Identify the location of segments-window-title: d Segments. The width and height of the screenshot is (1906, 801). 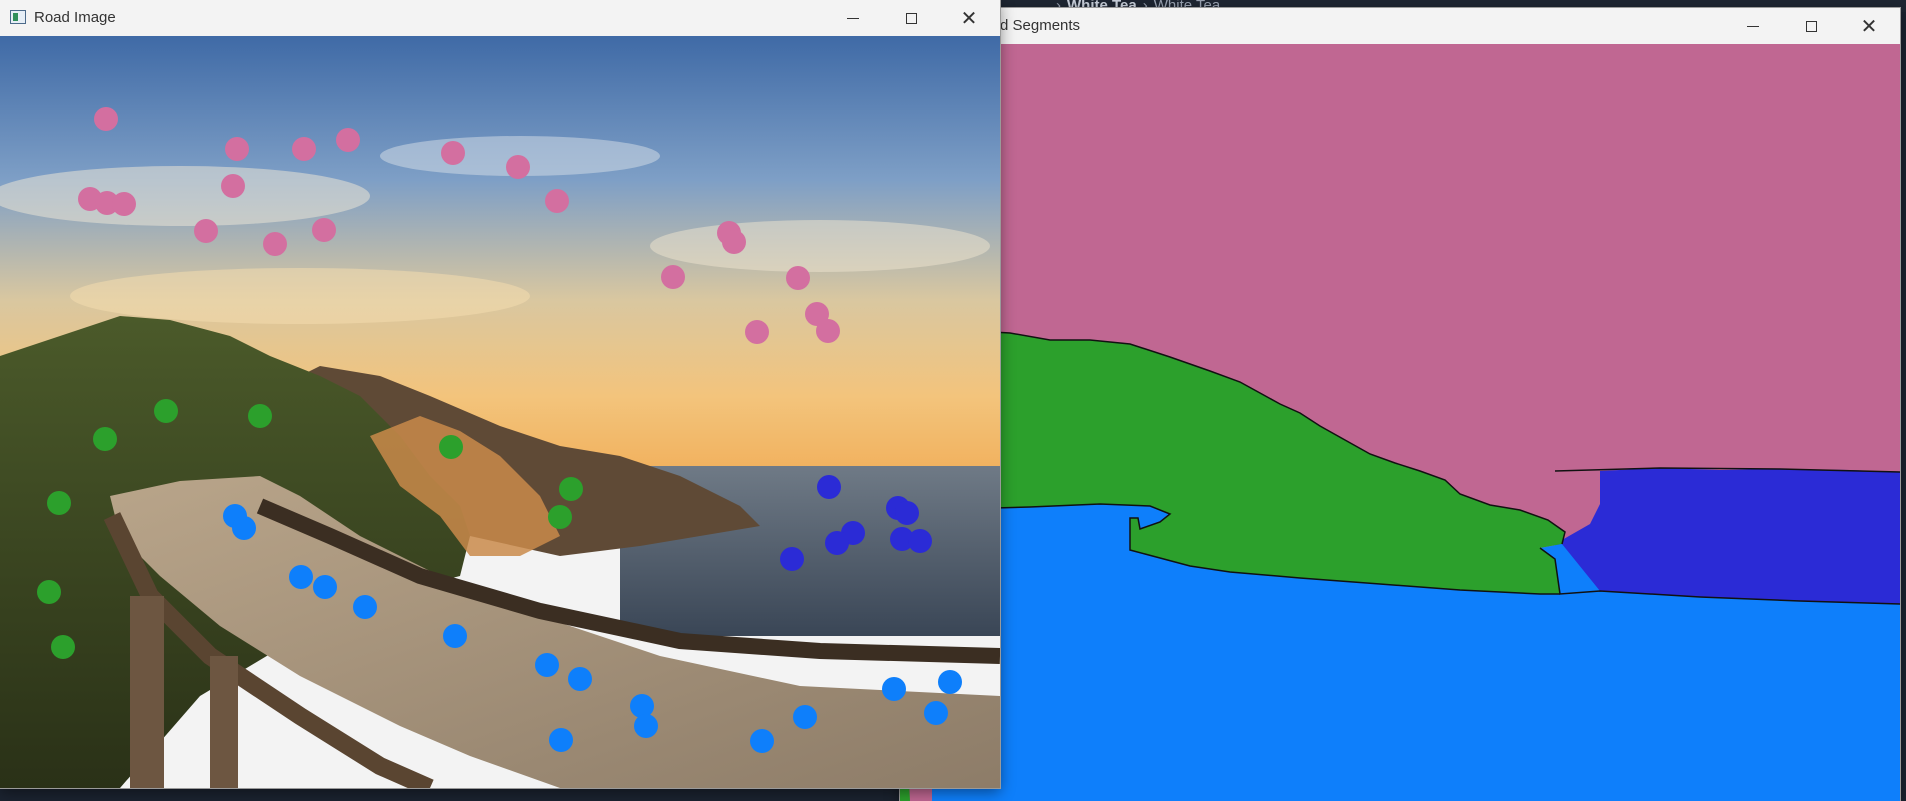
(1040, 25).